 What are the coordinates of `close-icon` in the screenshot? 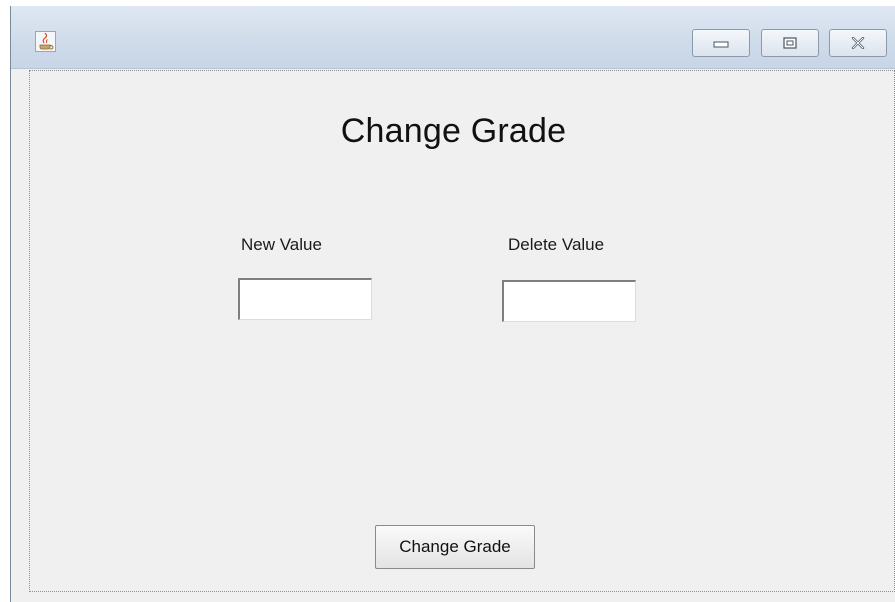 It's located at (858, 43).